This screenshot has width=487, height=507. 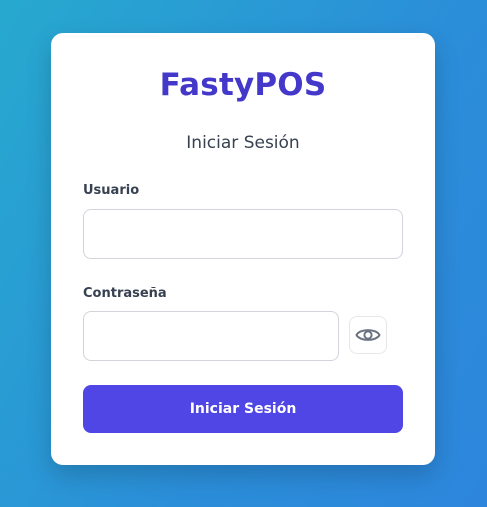 What do you see at coordinates (243, 85) in the screenshot?
I see `brand-logo-text: FastyPOS` at bounding box center [243, 85].